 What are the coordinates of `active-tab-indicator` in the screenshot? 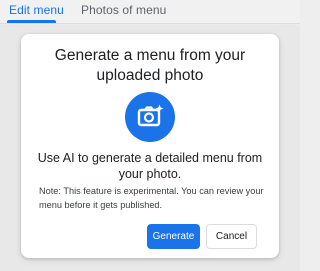 It's located at (31, 21).